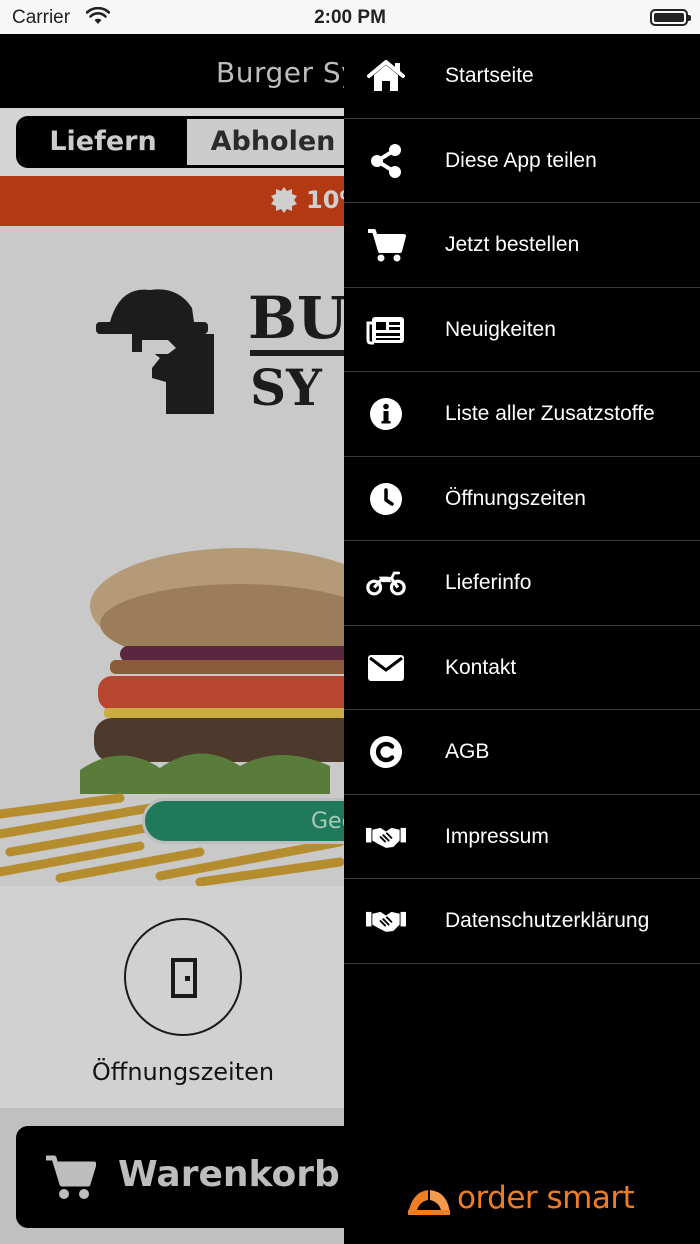  I want to click on tab-pickup: Abholen, so click(270, 142).